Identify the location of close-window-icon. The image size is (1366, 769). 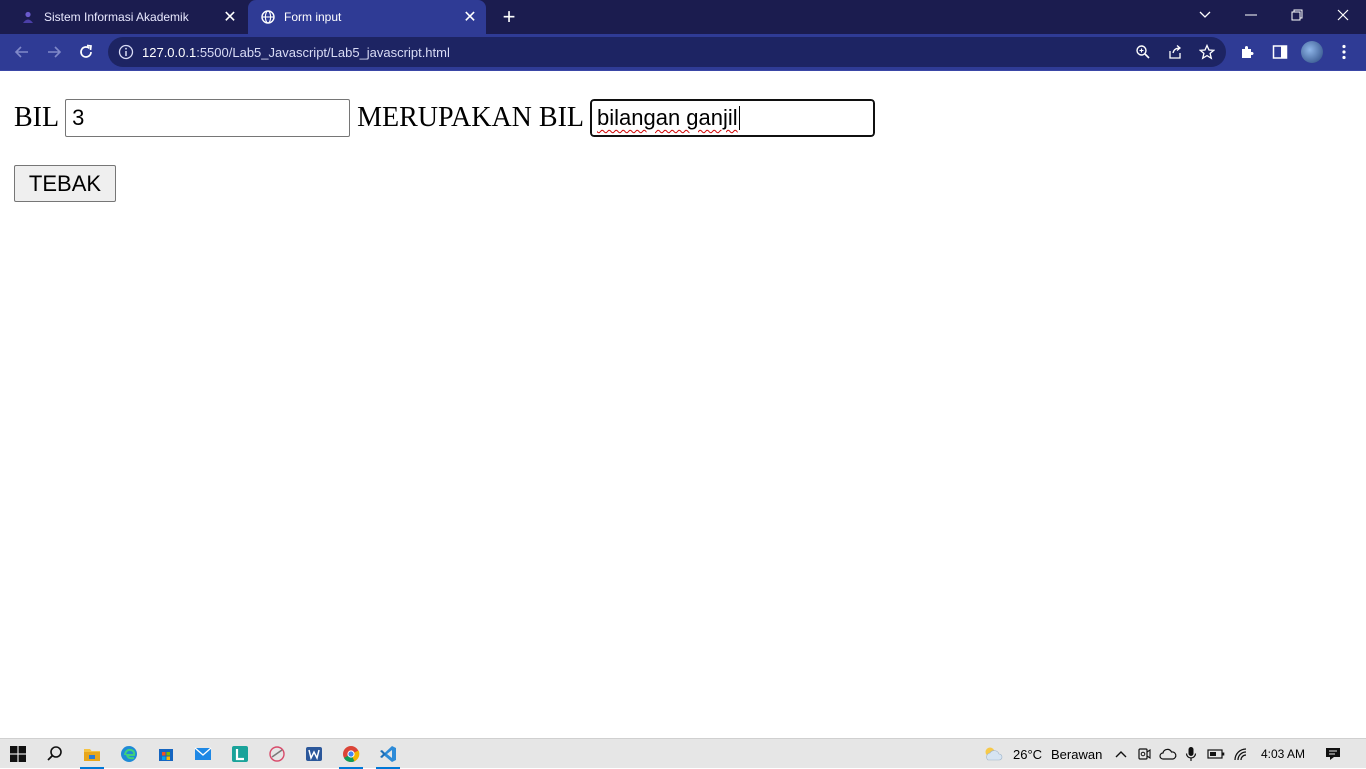
(1343, 15).